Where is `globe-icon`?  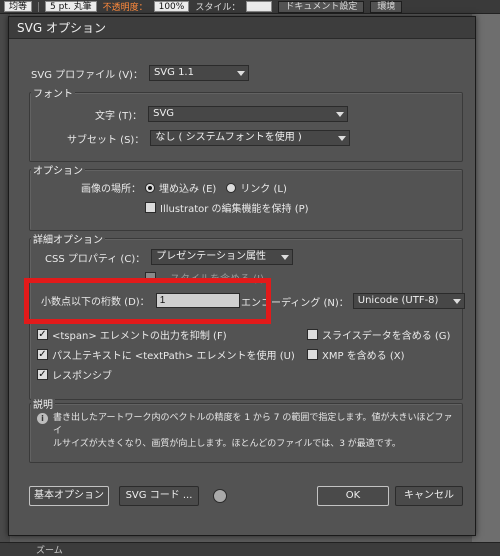 globe-icon is located at coordinates (220, 496).